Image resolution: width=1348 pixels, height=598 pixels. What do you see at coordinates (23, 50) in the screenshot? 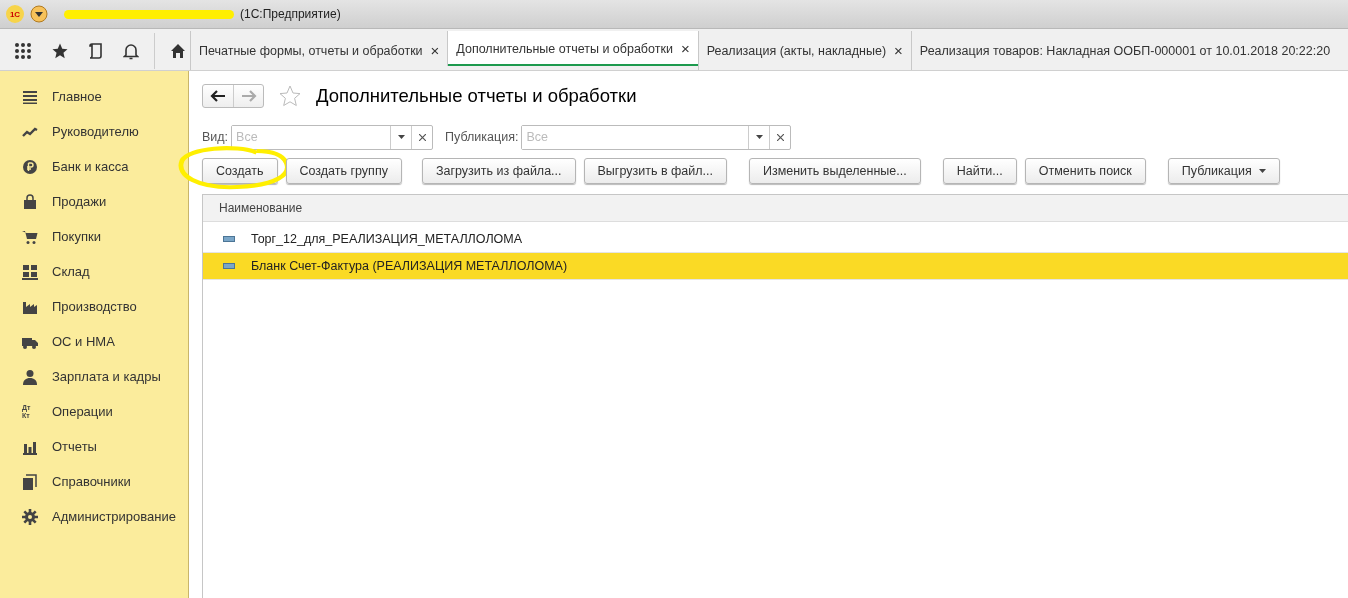
I see `apps-grid-icon` at bounding box center [23, 50].